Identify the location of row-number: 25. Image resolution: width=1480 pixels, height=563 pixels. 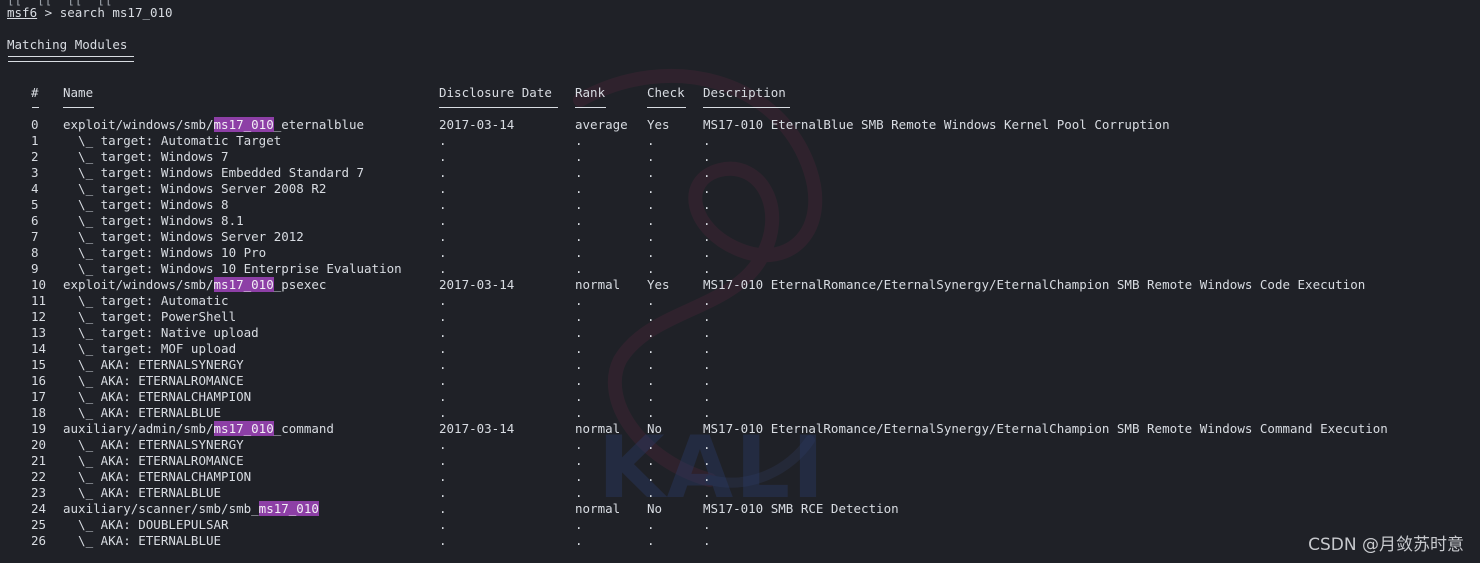
(39, 524).